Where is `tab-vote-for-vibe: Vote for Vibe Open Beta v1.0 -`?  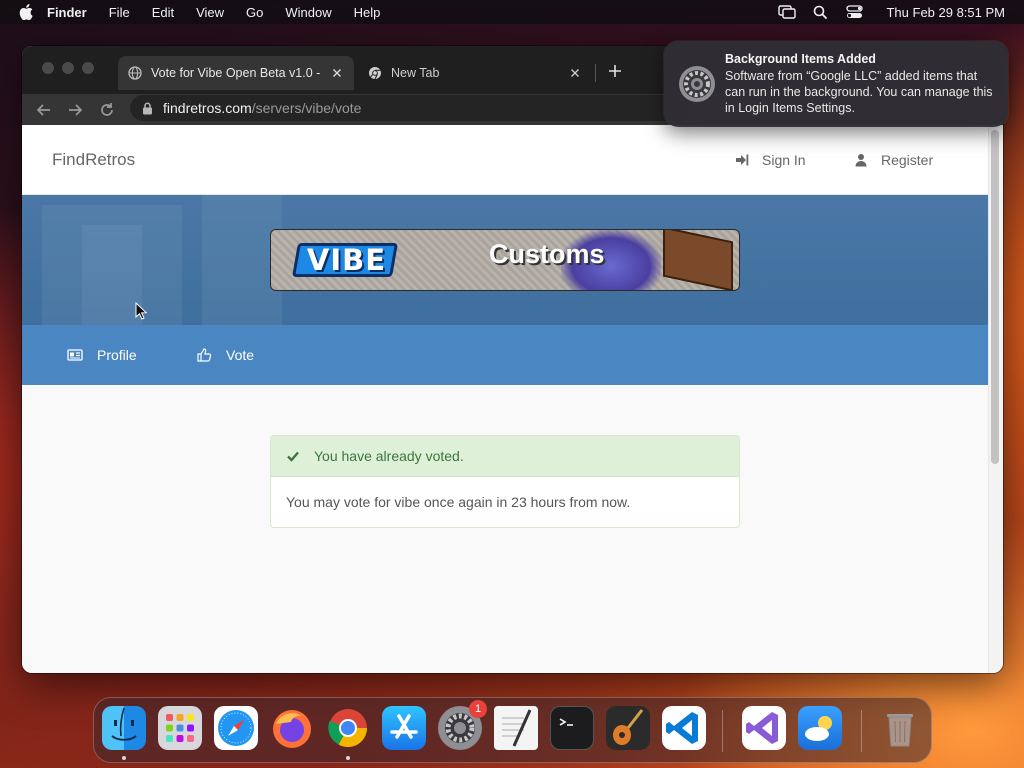
tab-vote-for-vibe: Vote for Vibe Open Beta v1.0 - is located at coordinates (236, 73).